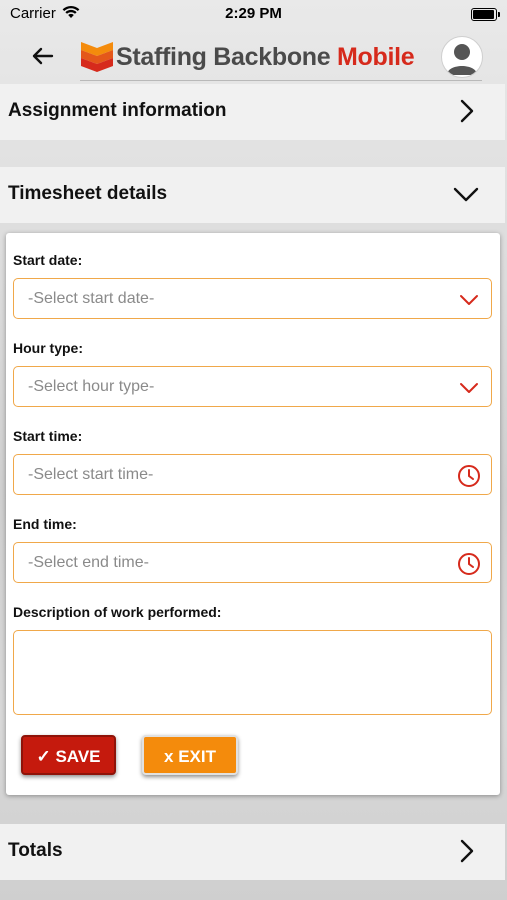  I want to click on totals-section: Totals, so click(252, 852).